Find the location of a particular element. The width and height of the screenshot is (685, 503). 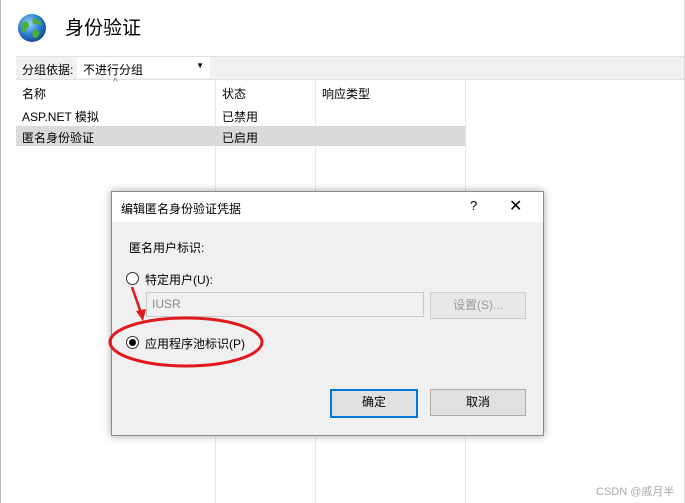

help-button: ? is located at coordinates (473, 205).